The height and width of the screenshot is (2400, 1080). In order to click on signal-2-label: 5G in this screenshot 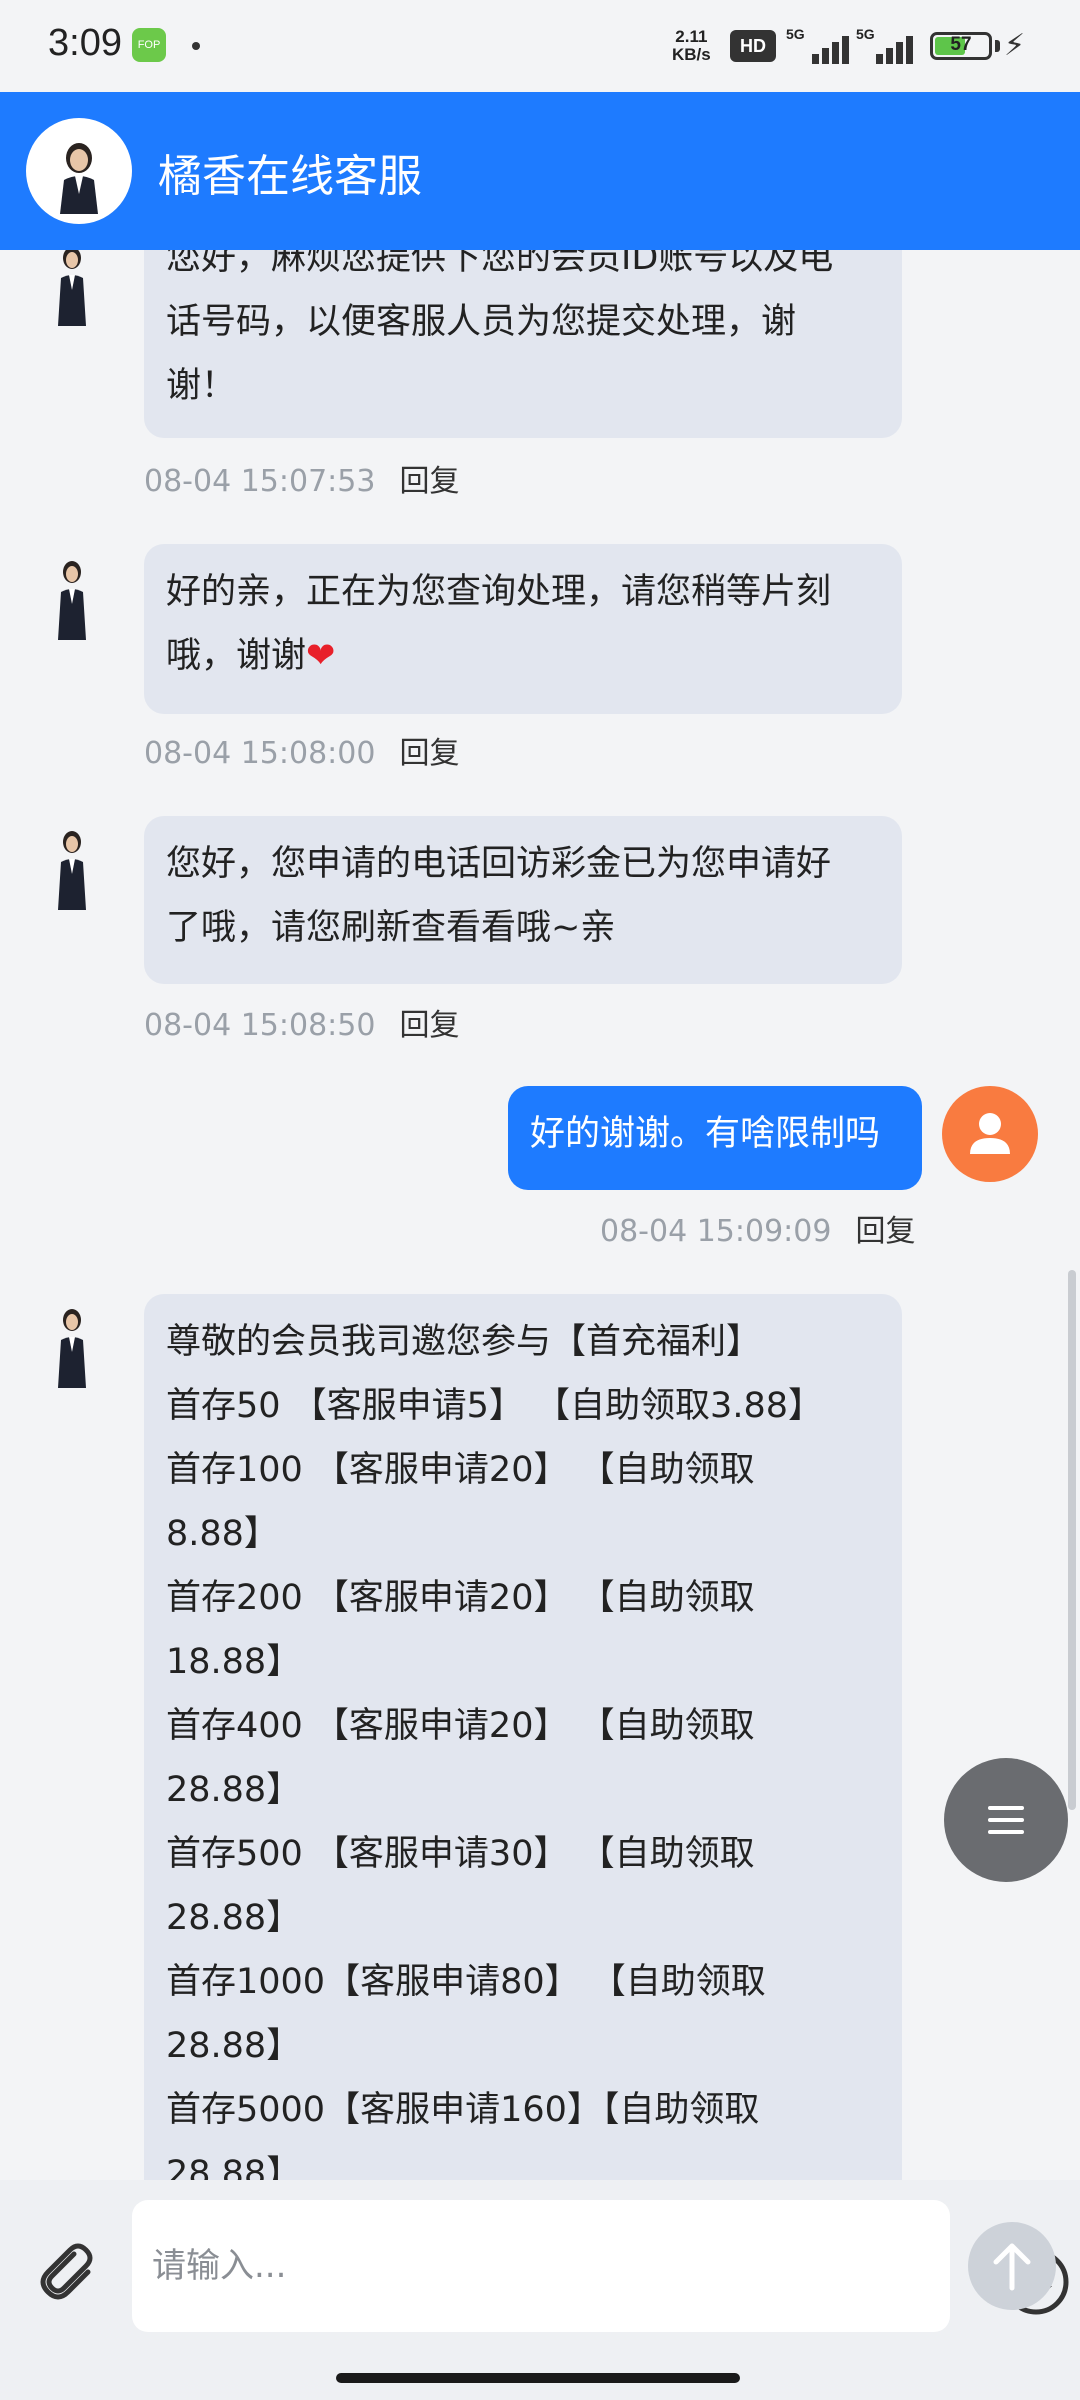, I will do `click(865, 34)`.